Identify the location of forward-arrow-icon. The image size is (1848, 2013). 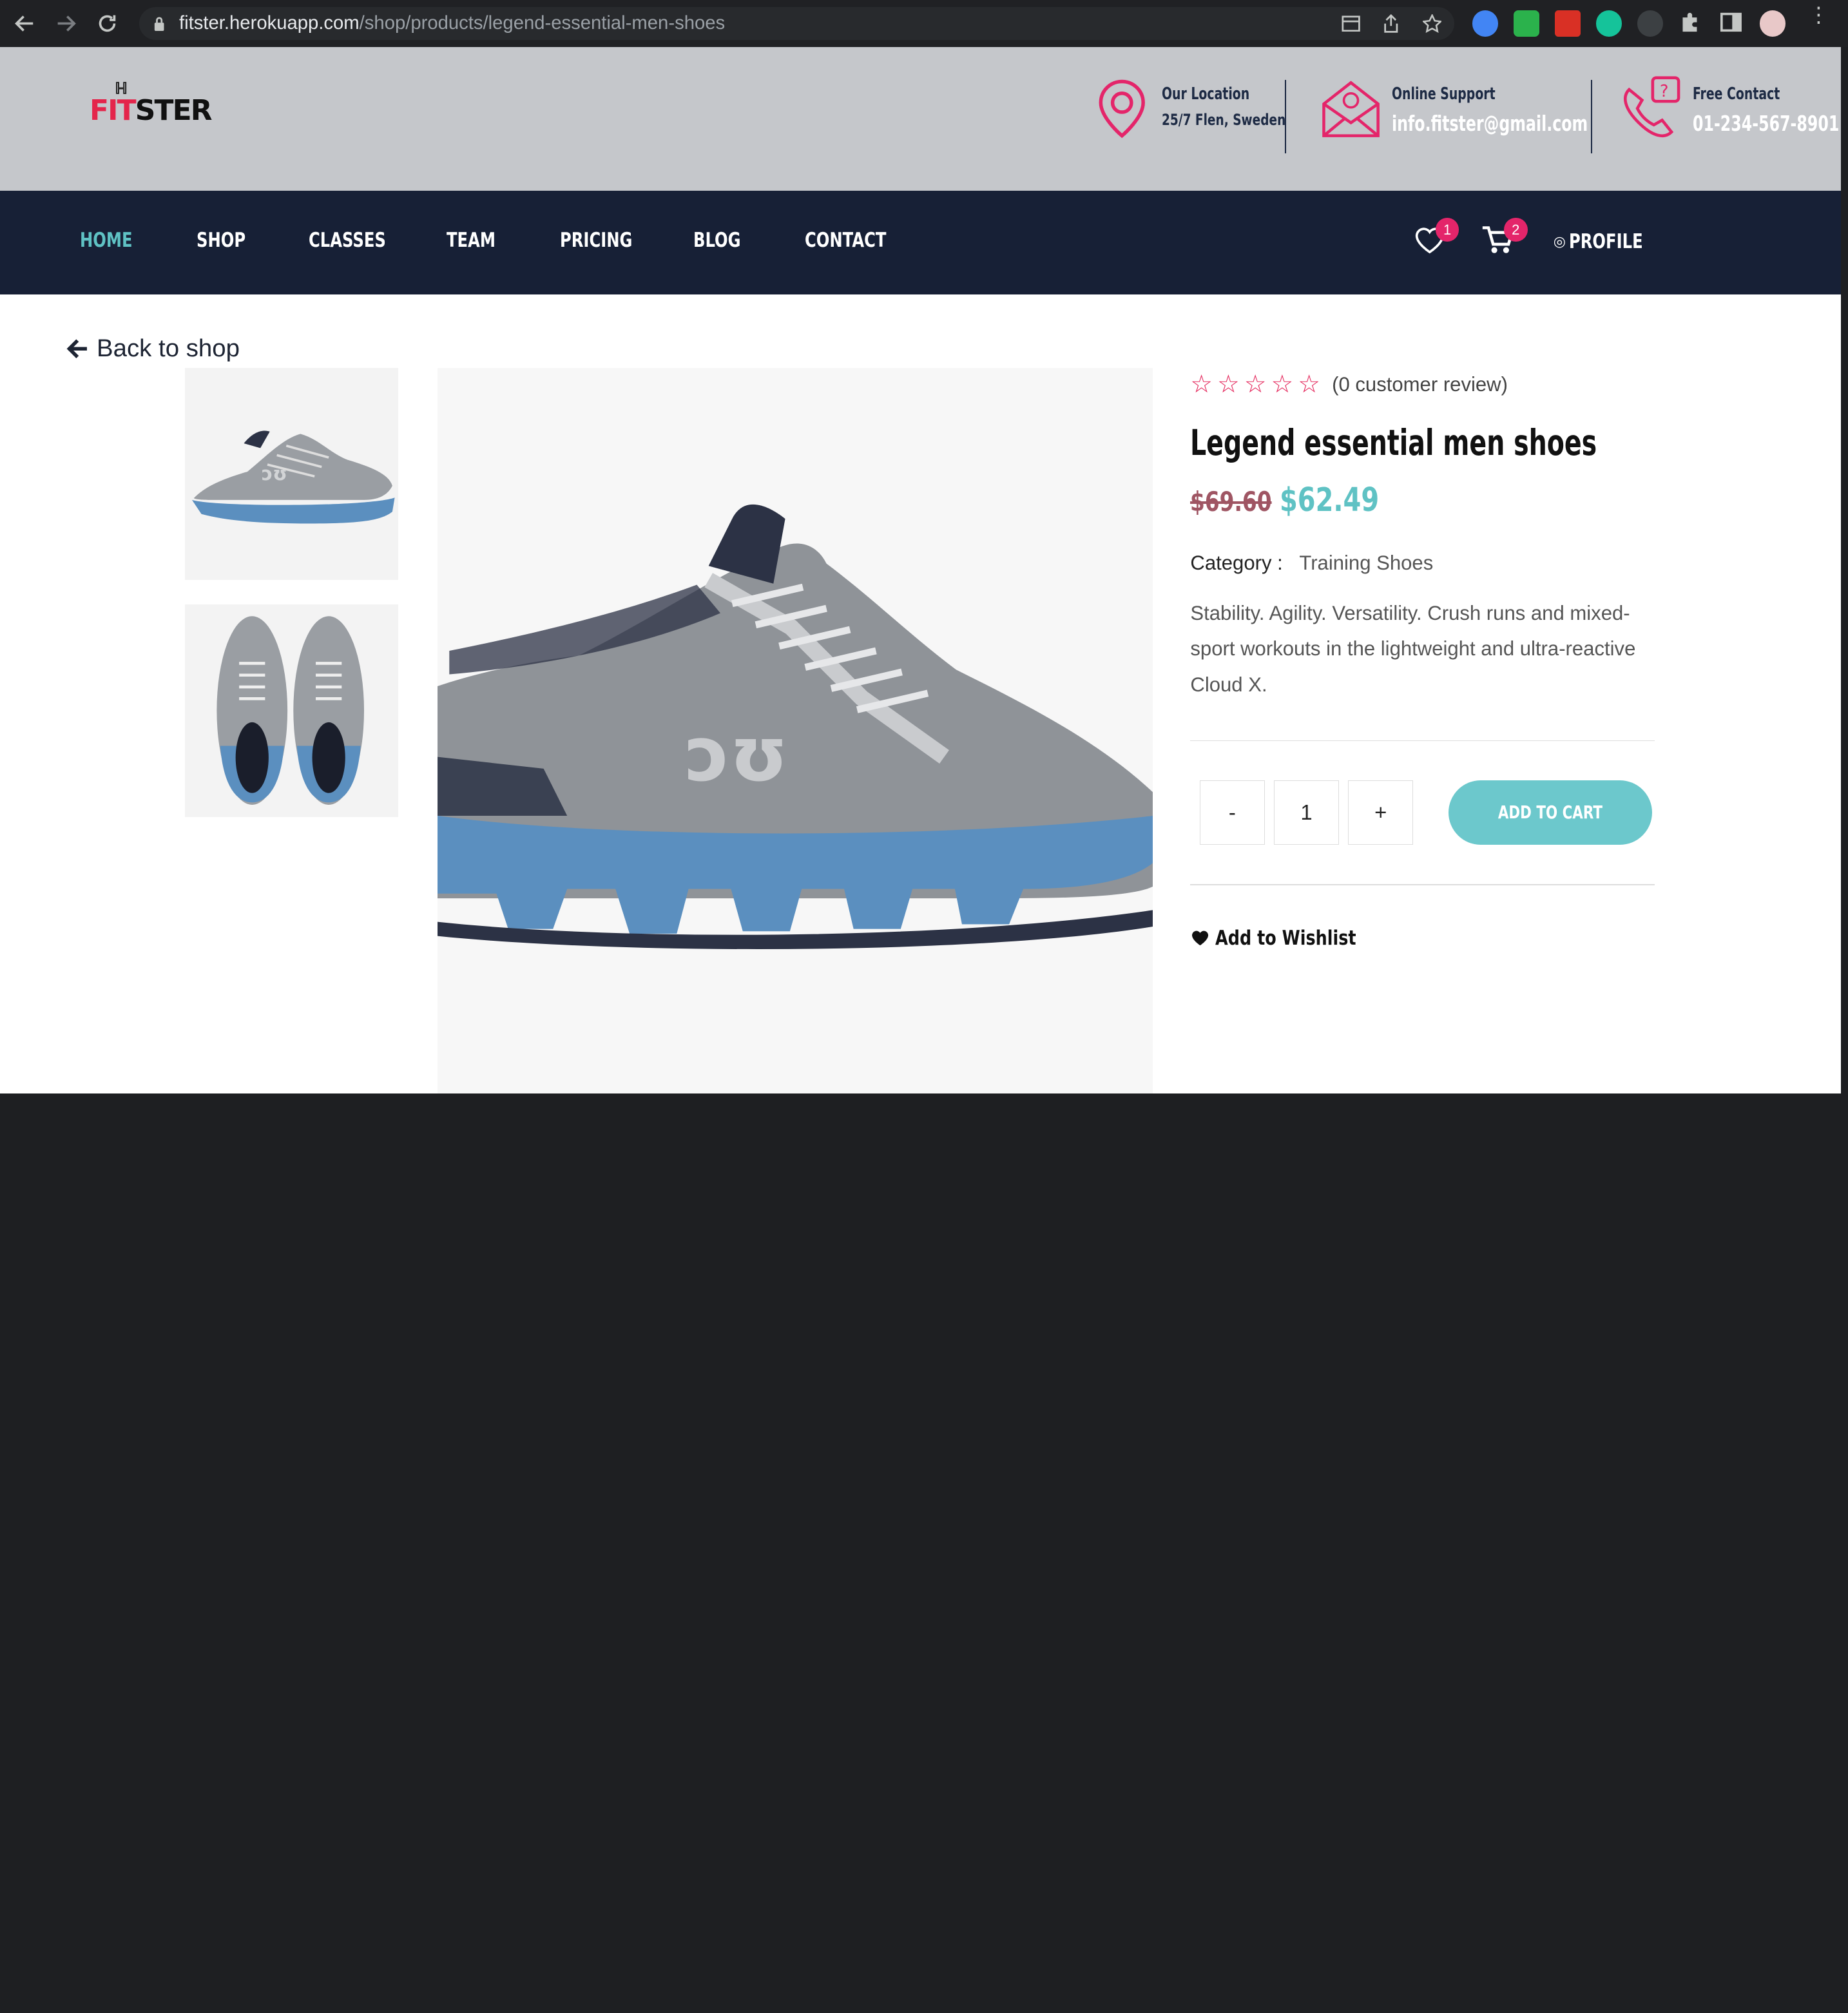
(66, 23).